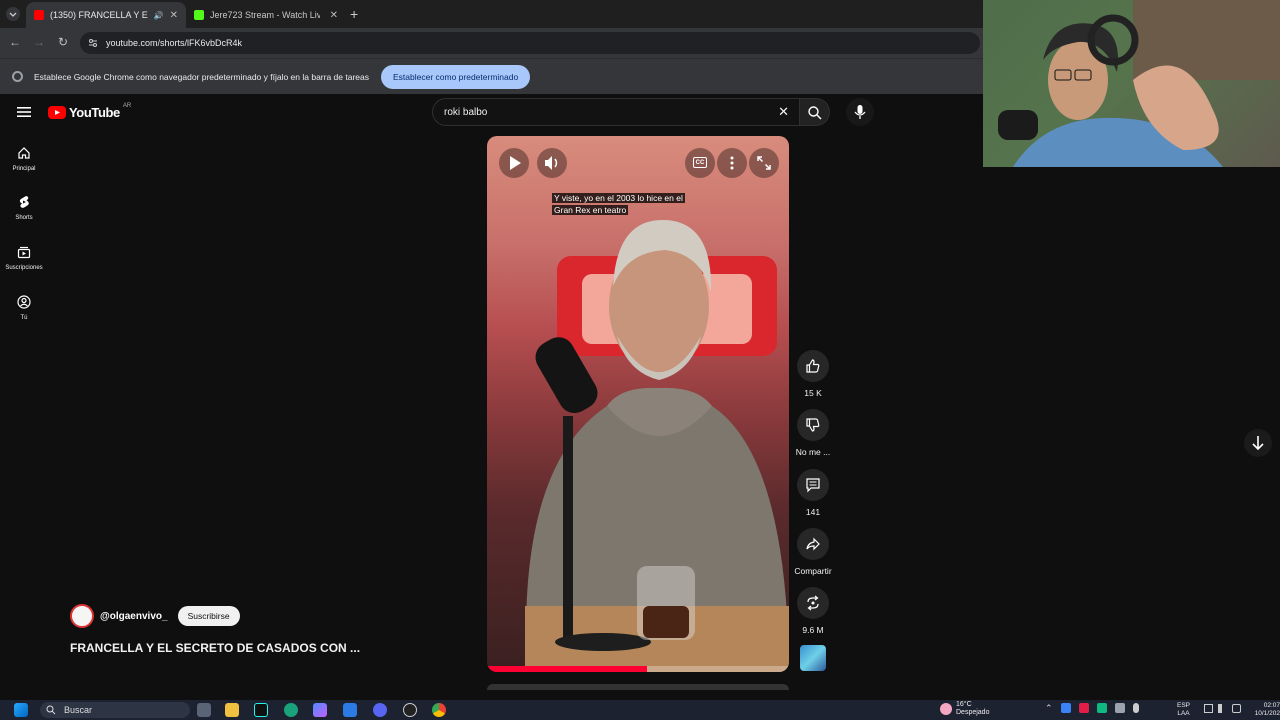  I want to click on tab-search-button, so click(13, 14).